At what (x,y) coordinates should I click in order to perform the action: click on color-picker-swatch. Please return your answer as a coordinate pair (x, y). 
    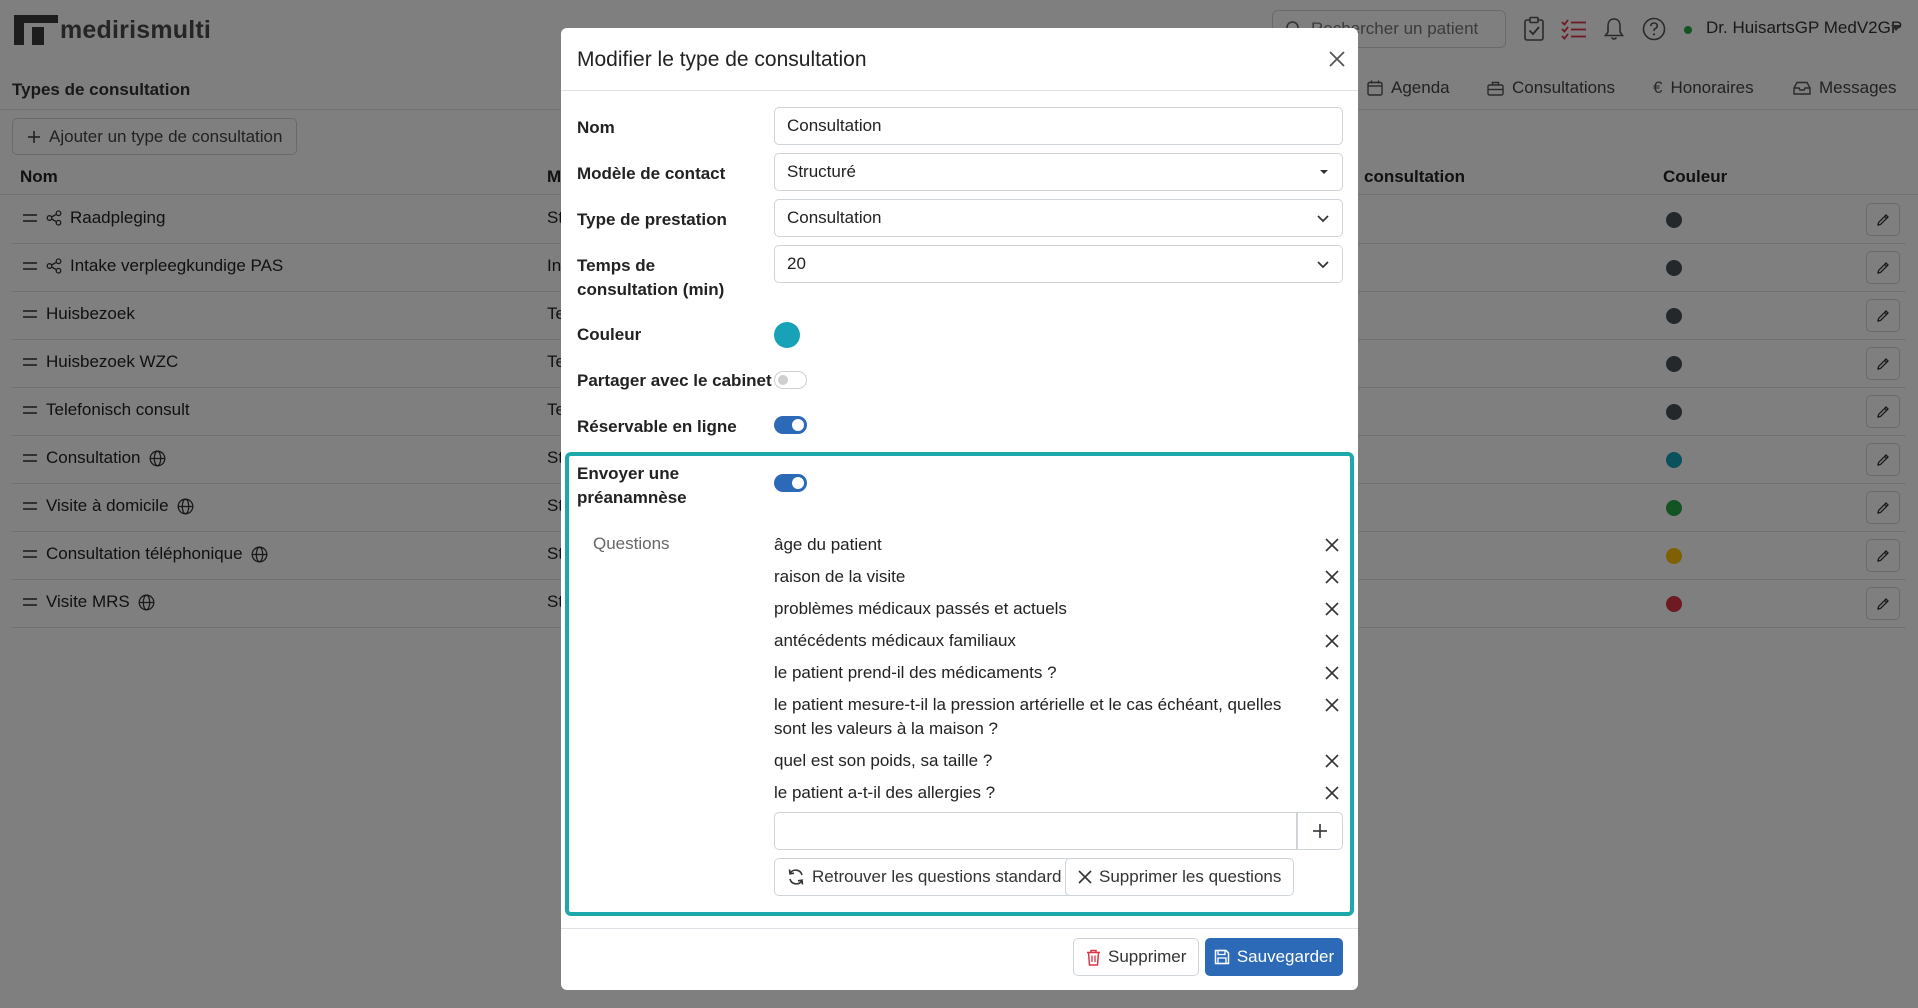
    Looking at the image, I should click on (787, 335).